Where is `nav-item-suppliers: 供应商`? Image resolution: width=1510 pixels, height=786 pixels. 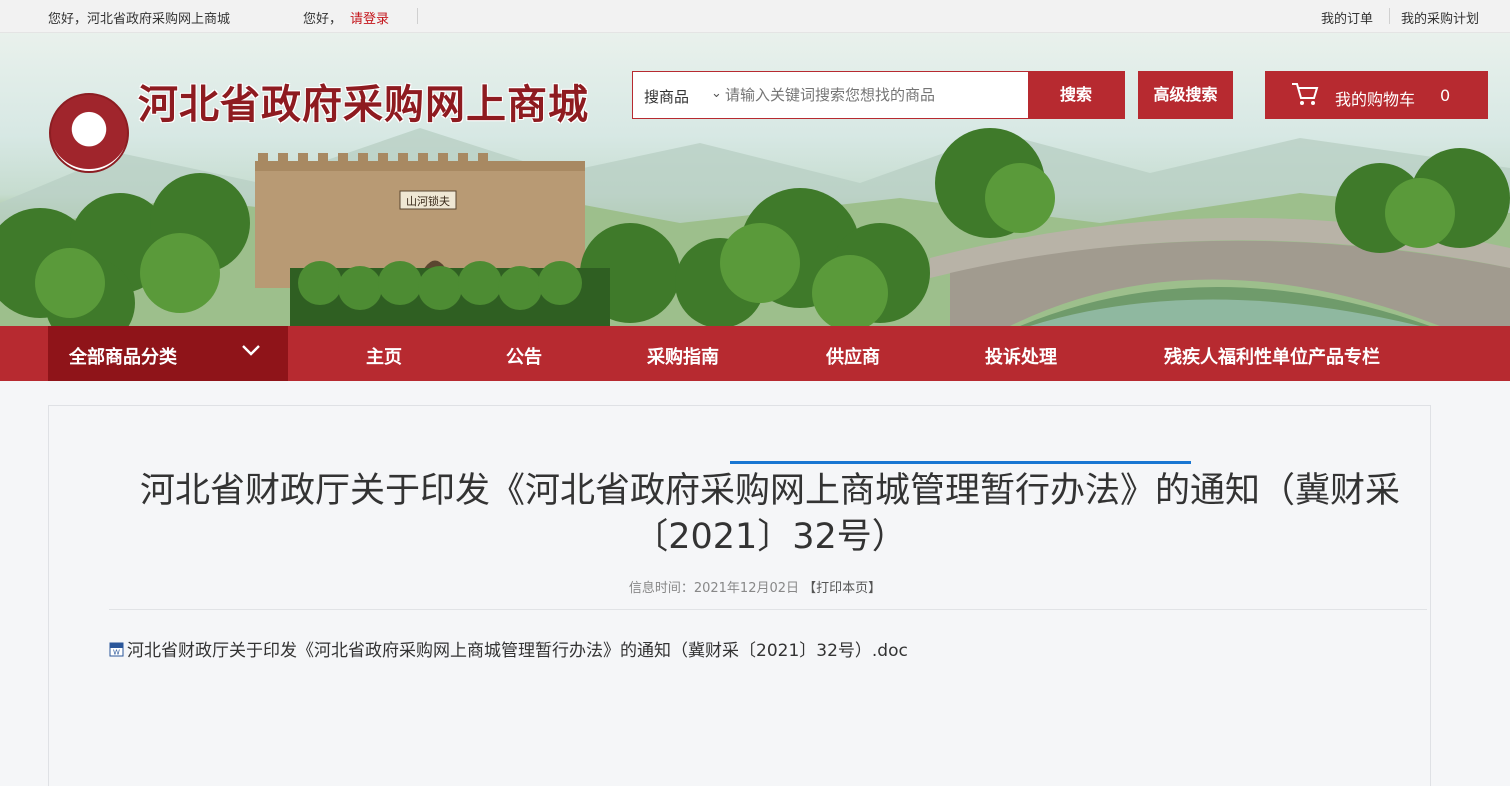 nav-item-suppliers: 供应商 is located at coordinates (853, 356).